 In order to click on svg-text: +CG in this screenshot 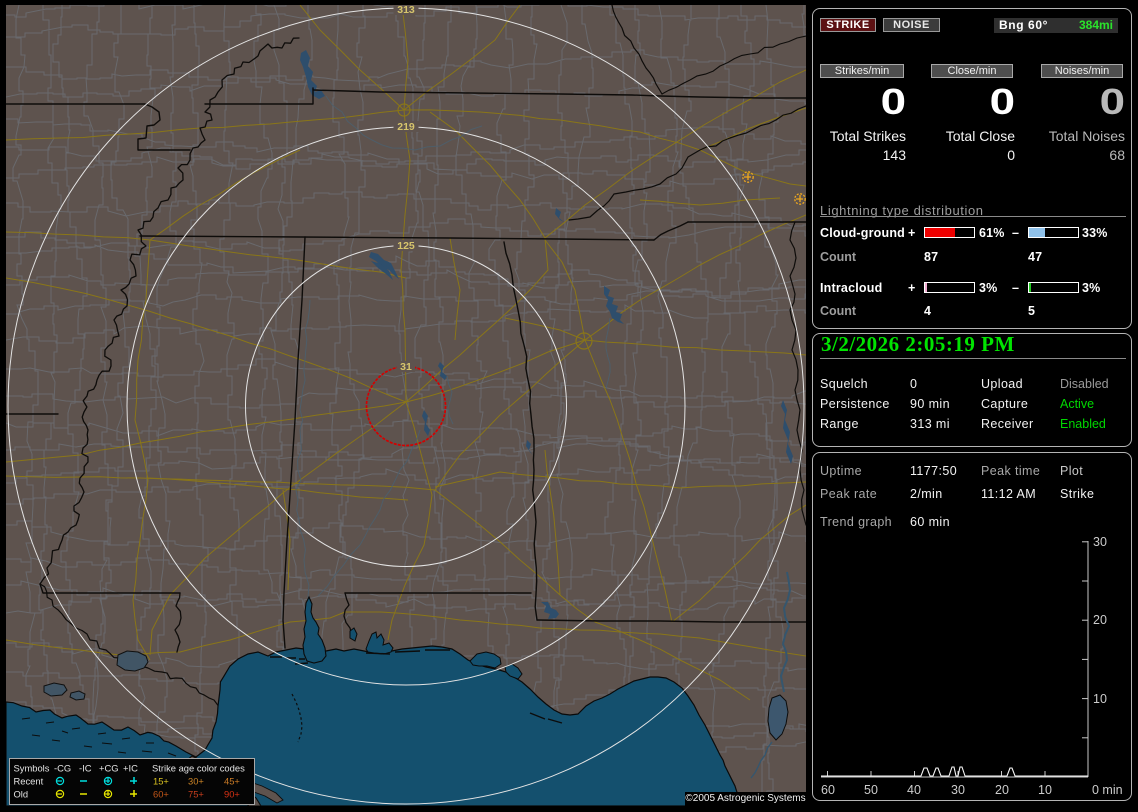, I will do `click(109, 768)`.